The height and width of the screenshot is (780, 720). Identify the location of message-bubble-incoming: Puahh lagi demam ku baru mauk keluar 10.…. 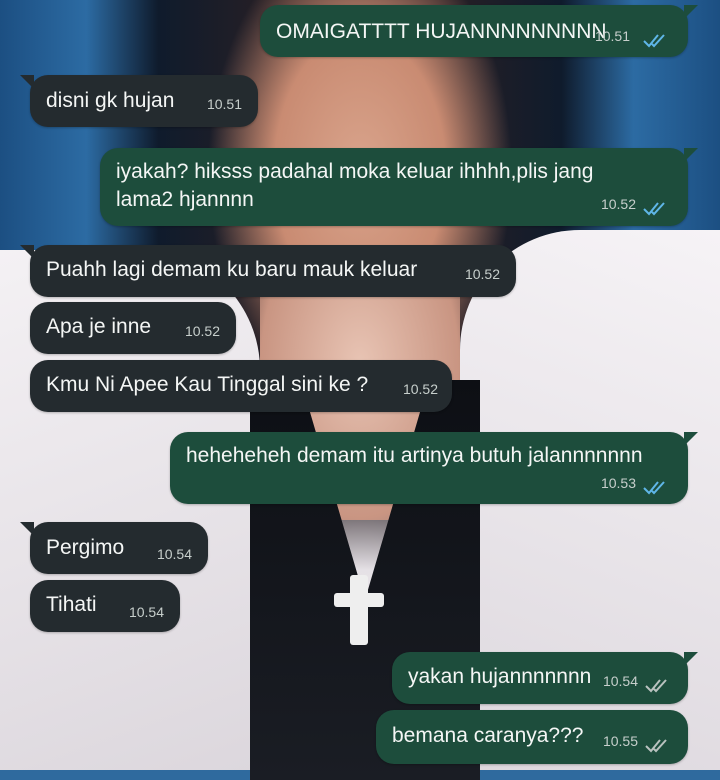
(268, 271).